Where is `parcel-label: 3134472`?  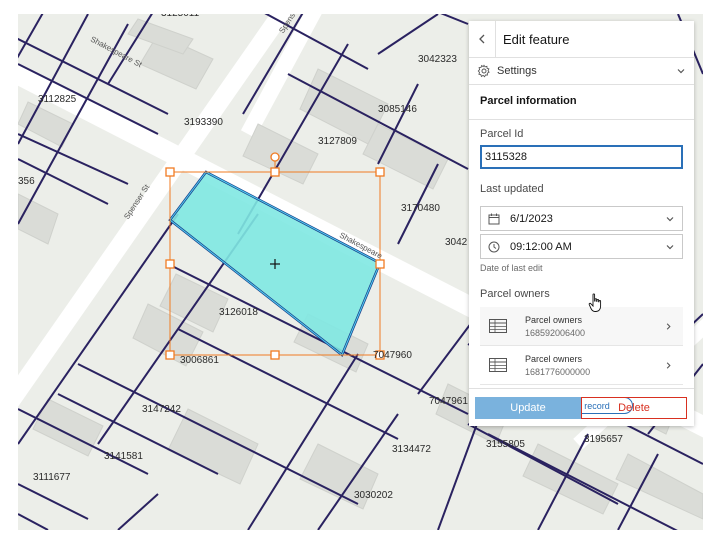
parcel-label: 3134472 is located at coordinates (411, 449).